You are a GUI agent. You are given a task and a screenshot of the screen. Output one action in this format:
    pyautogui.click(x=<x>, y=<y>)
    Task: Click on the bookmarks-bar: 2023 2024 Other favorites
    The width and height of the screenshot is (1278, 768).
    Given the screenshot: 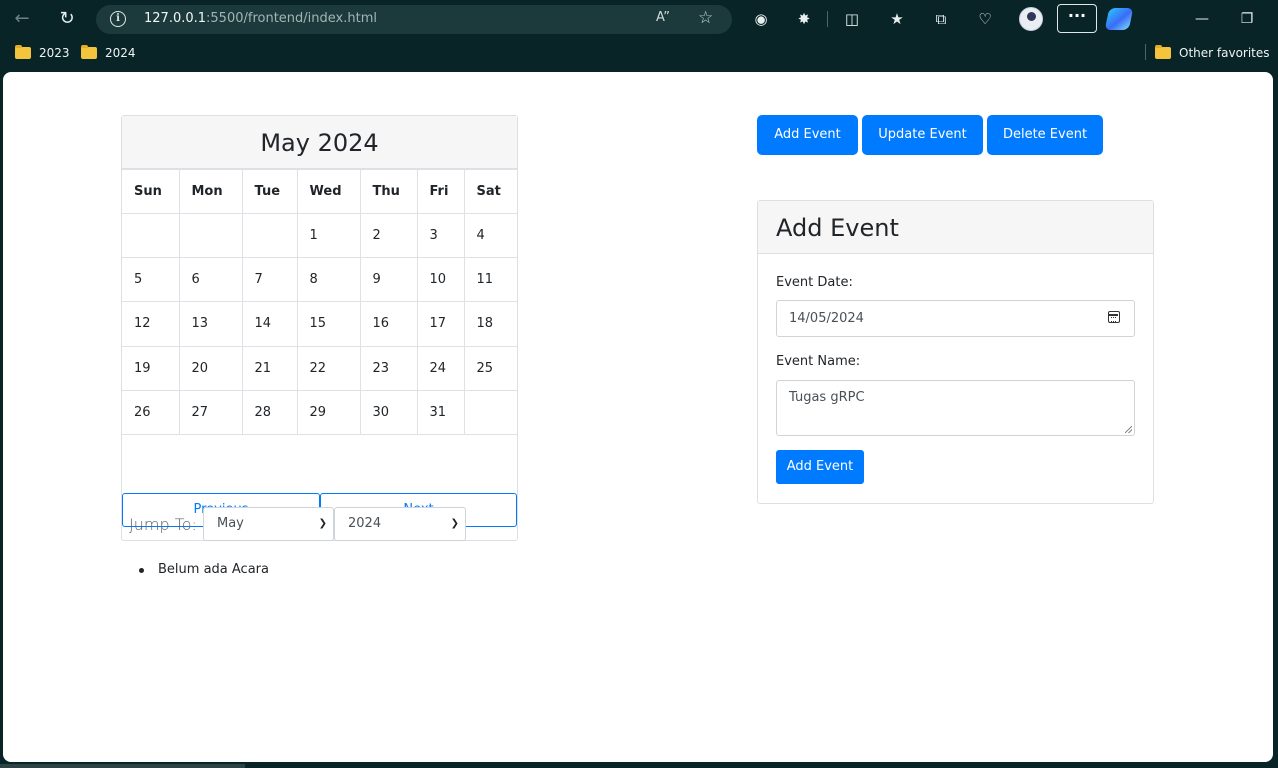 What is the action you would take?
    pyautogui.click(x=639, y=54)
    